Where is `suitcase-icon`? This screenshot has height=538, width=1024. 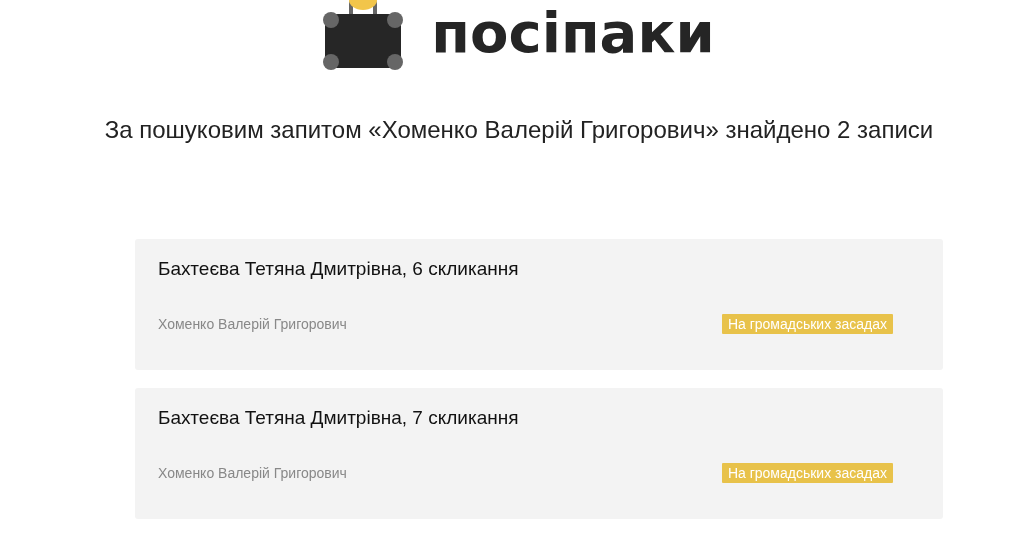 suitcase-icon is located at coordinates (363, 35).